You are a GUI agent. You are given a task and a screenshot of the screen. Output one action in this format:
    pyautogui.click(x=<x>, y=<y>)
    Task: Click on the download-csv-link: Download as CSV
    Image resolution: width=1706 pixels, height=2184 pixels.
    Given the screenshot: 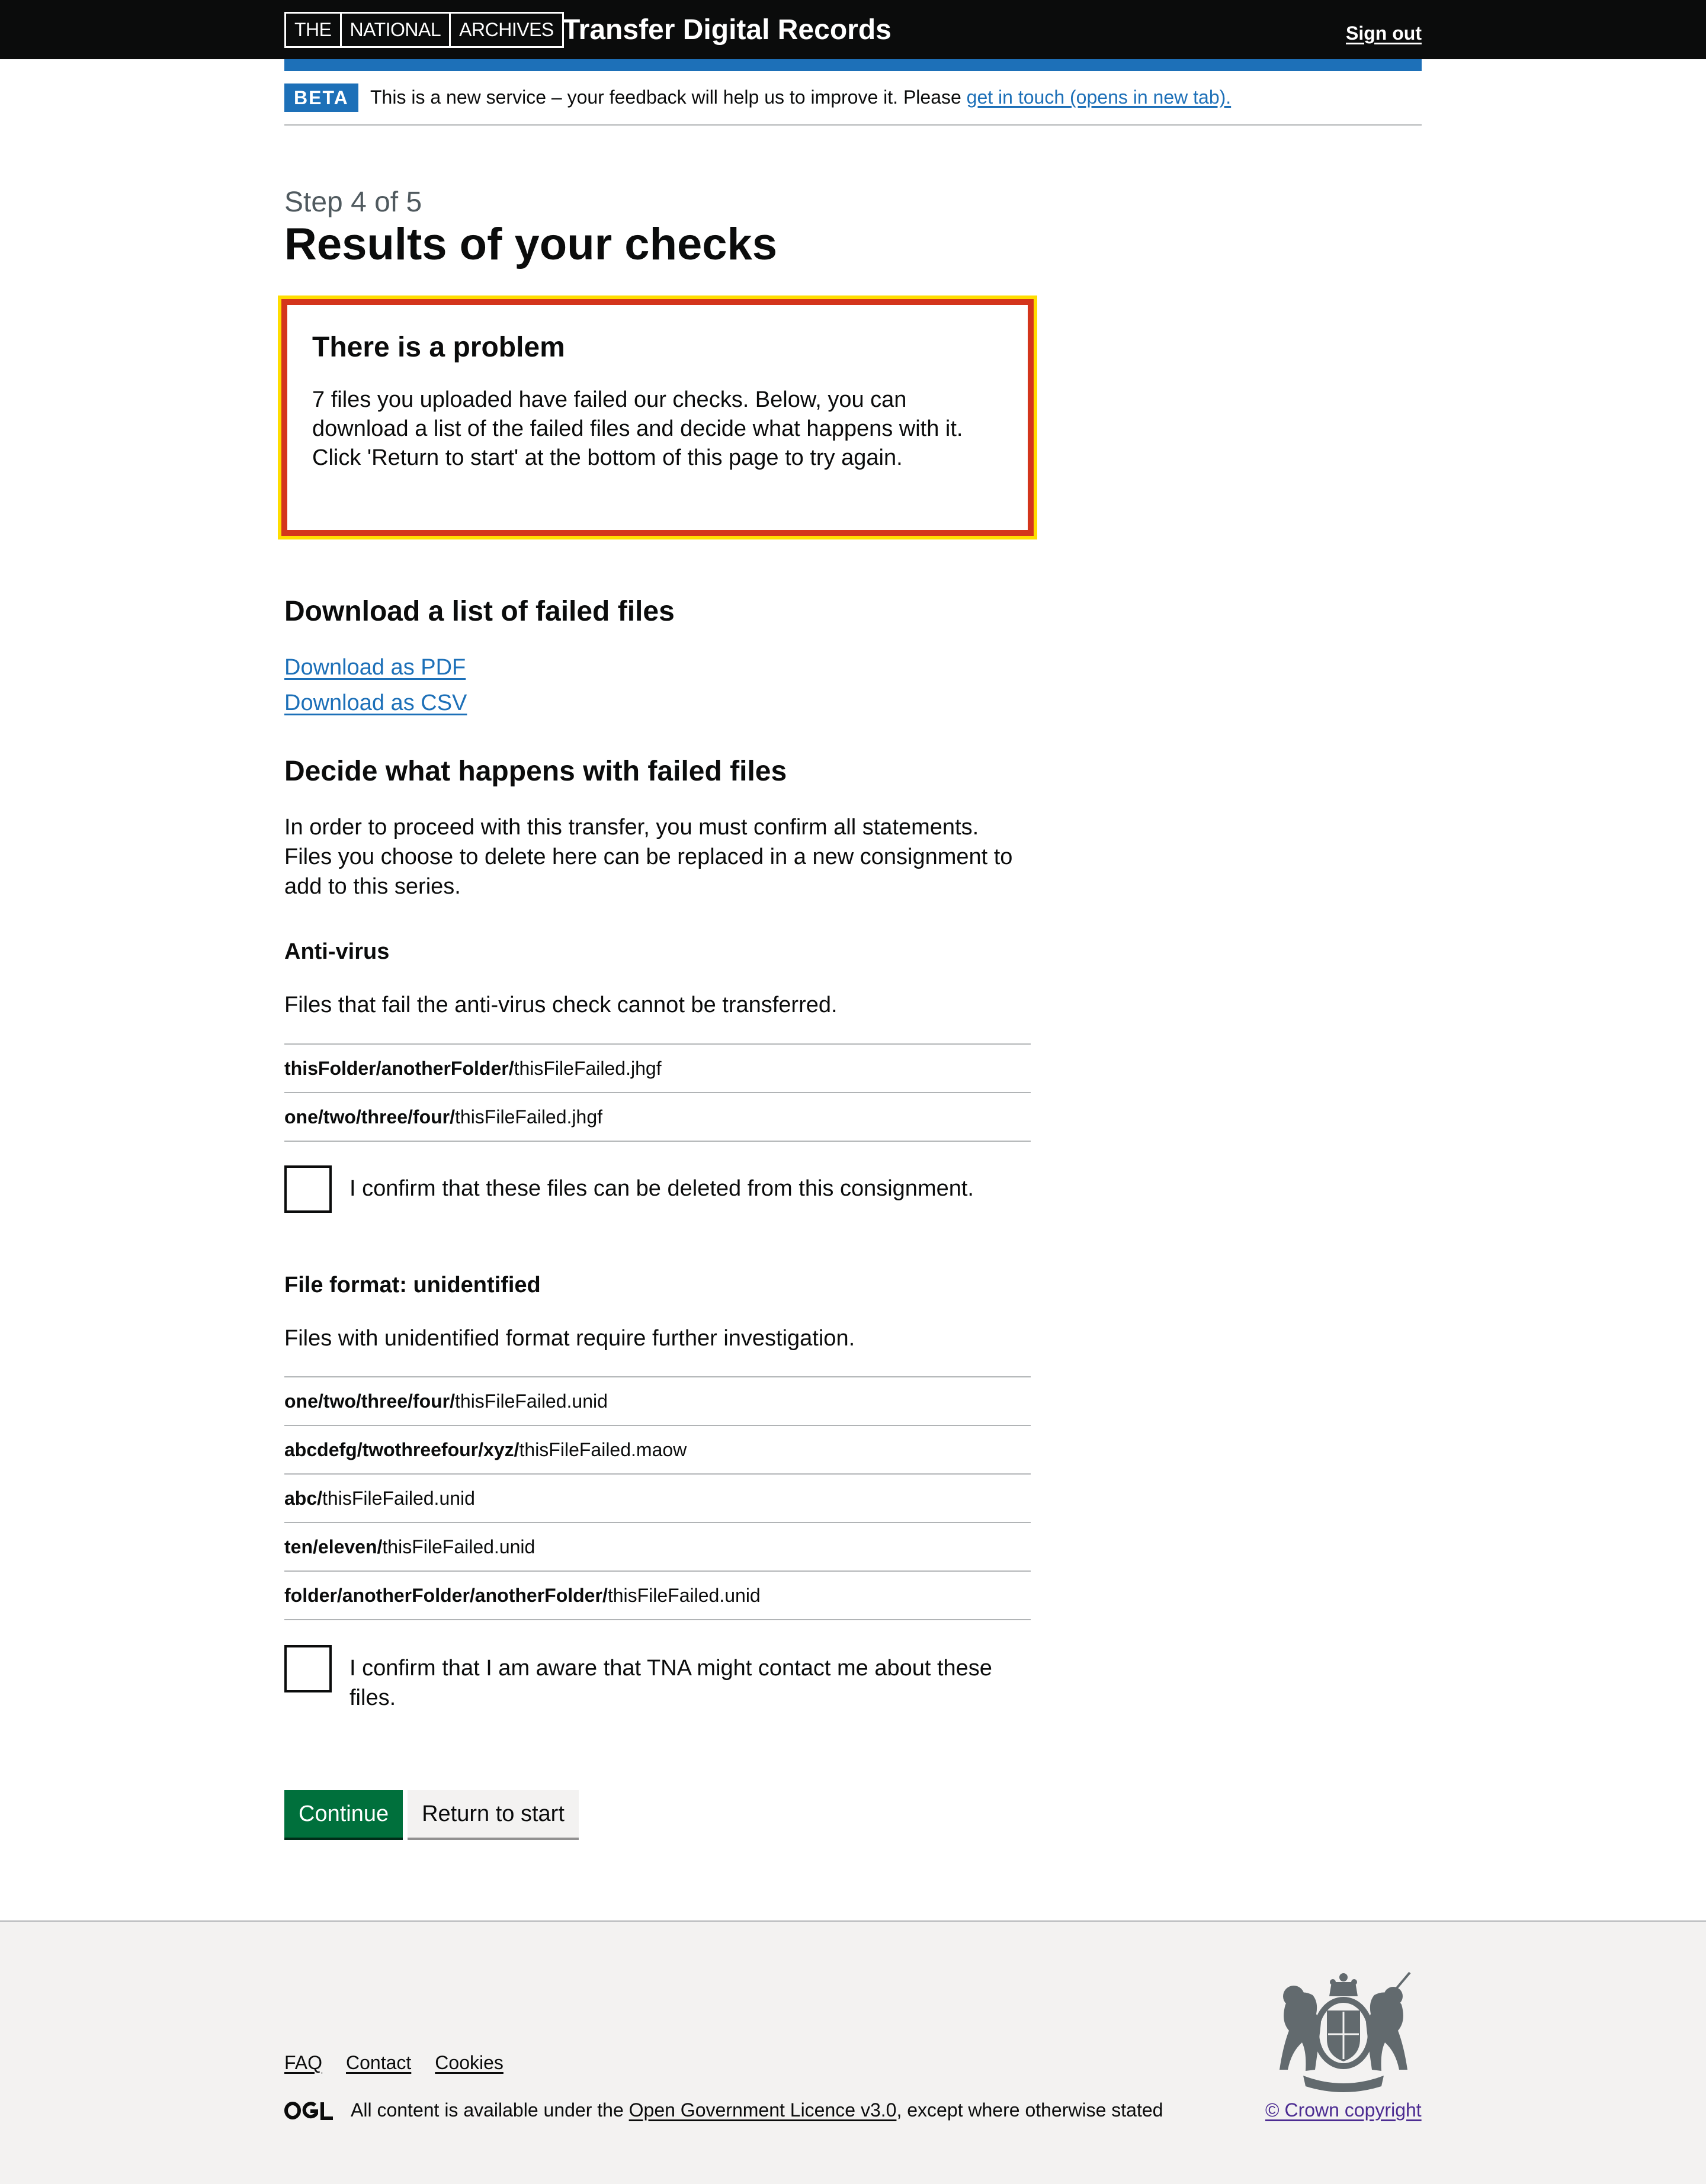 What is the action you would take?
    pyautogui.click(x=375, y=703)
    